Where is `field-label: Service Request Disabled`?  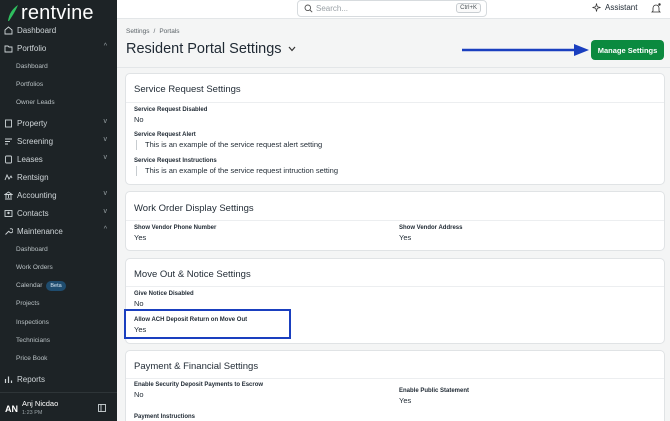
field-label: Service Request Disabled is located at coordinates (171, 110).